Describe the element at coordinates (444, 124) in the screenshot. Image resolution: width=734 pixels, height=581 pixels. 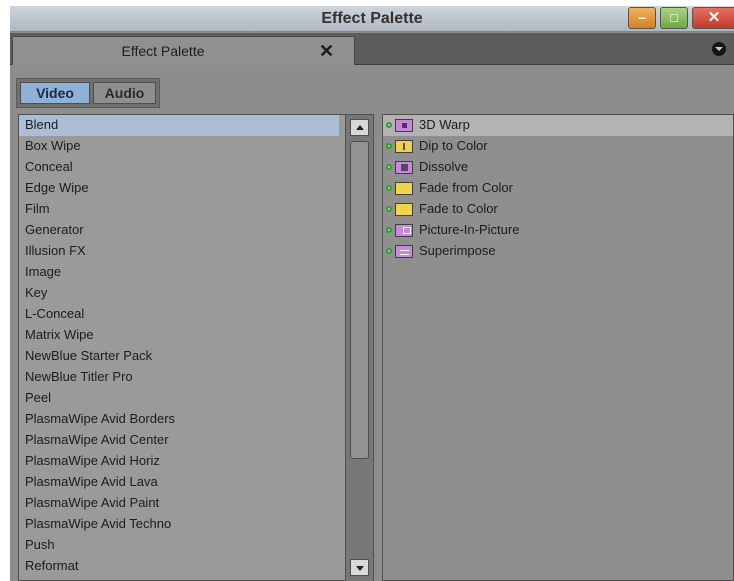
I see `effect-label: 3D Warp` at that location.